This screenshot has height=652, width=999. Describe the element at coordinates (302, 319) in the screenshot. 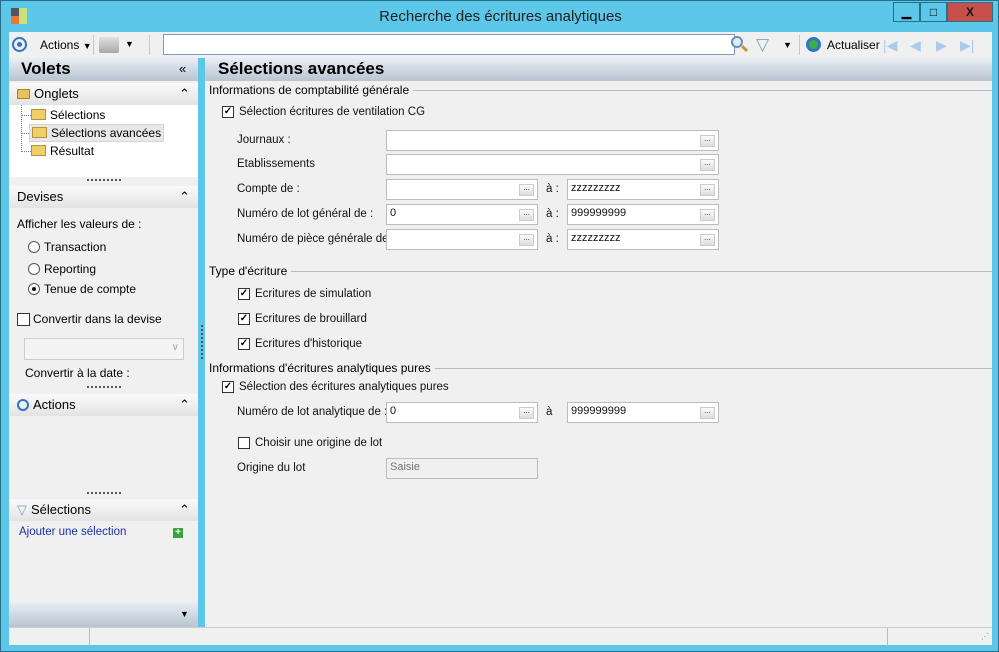

I see `brouillard-checkbox: ✓ Ecritures de brouillard` at that location.